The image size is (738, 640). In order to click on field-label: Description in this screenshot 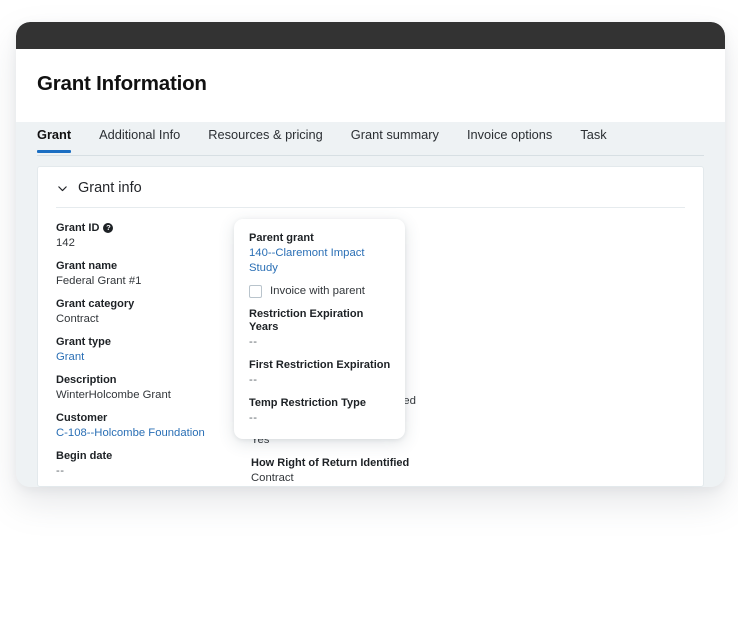, I will do `click(86, 379)`.